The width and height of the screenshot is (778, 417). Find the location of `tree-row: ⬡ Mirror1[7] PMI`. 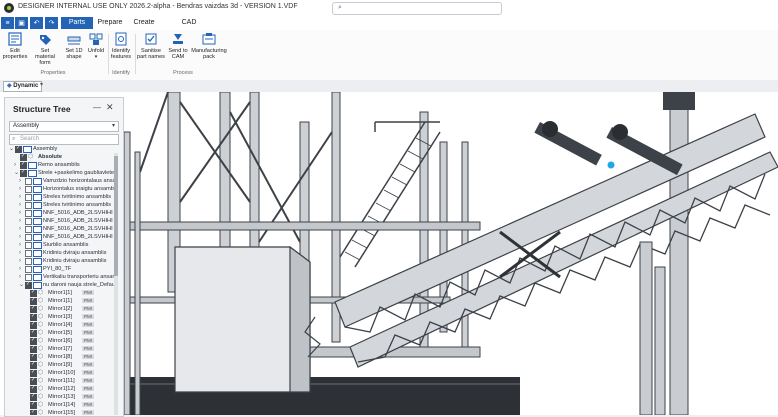

tree-row: ⬡ Mirror1[7] PMI is located at coordinates (61, 349).